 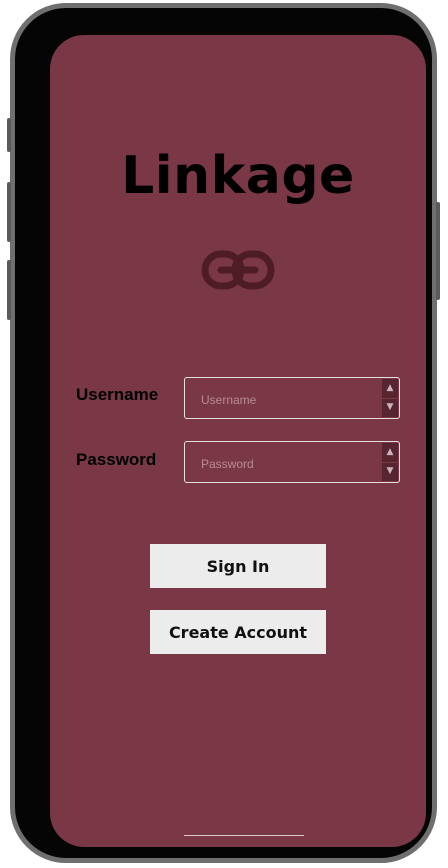 I want to click on volume-up-button, so click(x=9, y=212).